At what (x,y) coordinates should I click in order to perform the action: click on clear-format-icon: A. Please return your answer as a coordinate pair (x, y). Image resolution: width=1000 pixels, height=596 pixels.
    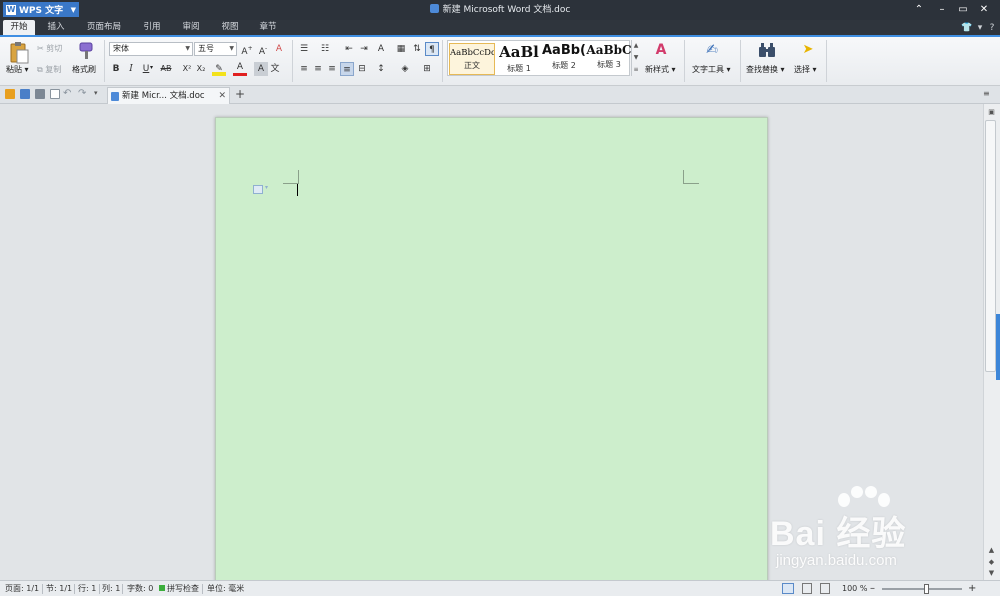
    Looking at the image, I should click on (279, 49).